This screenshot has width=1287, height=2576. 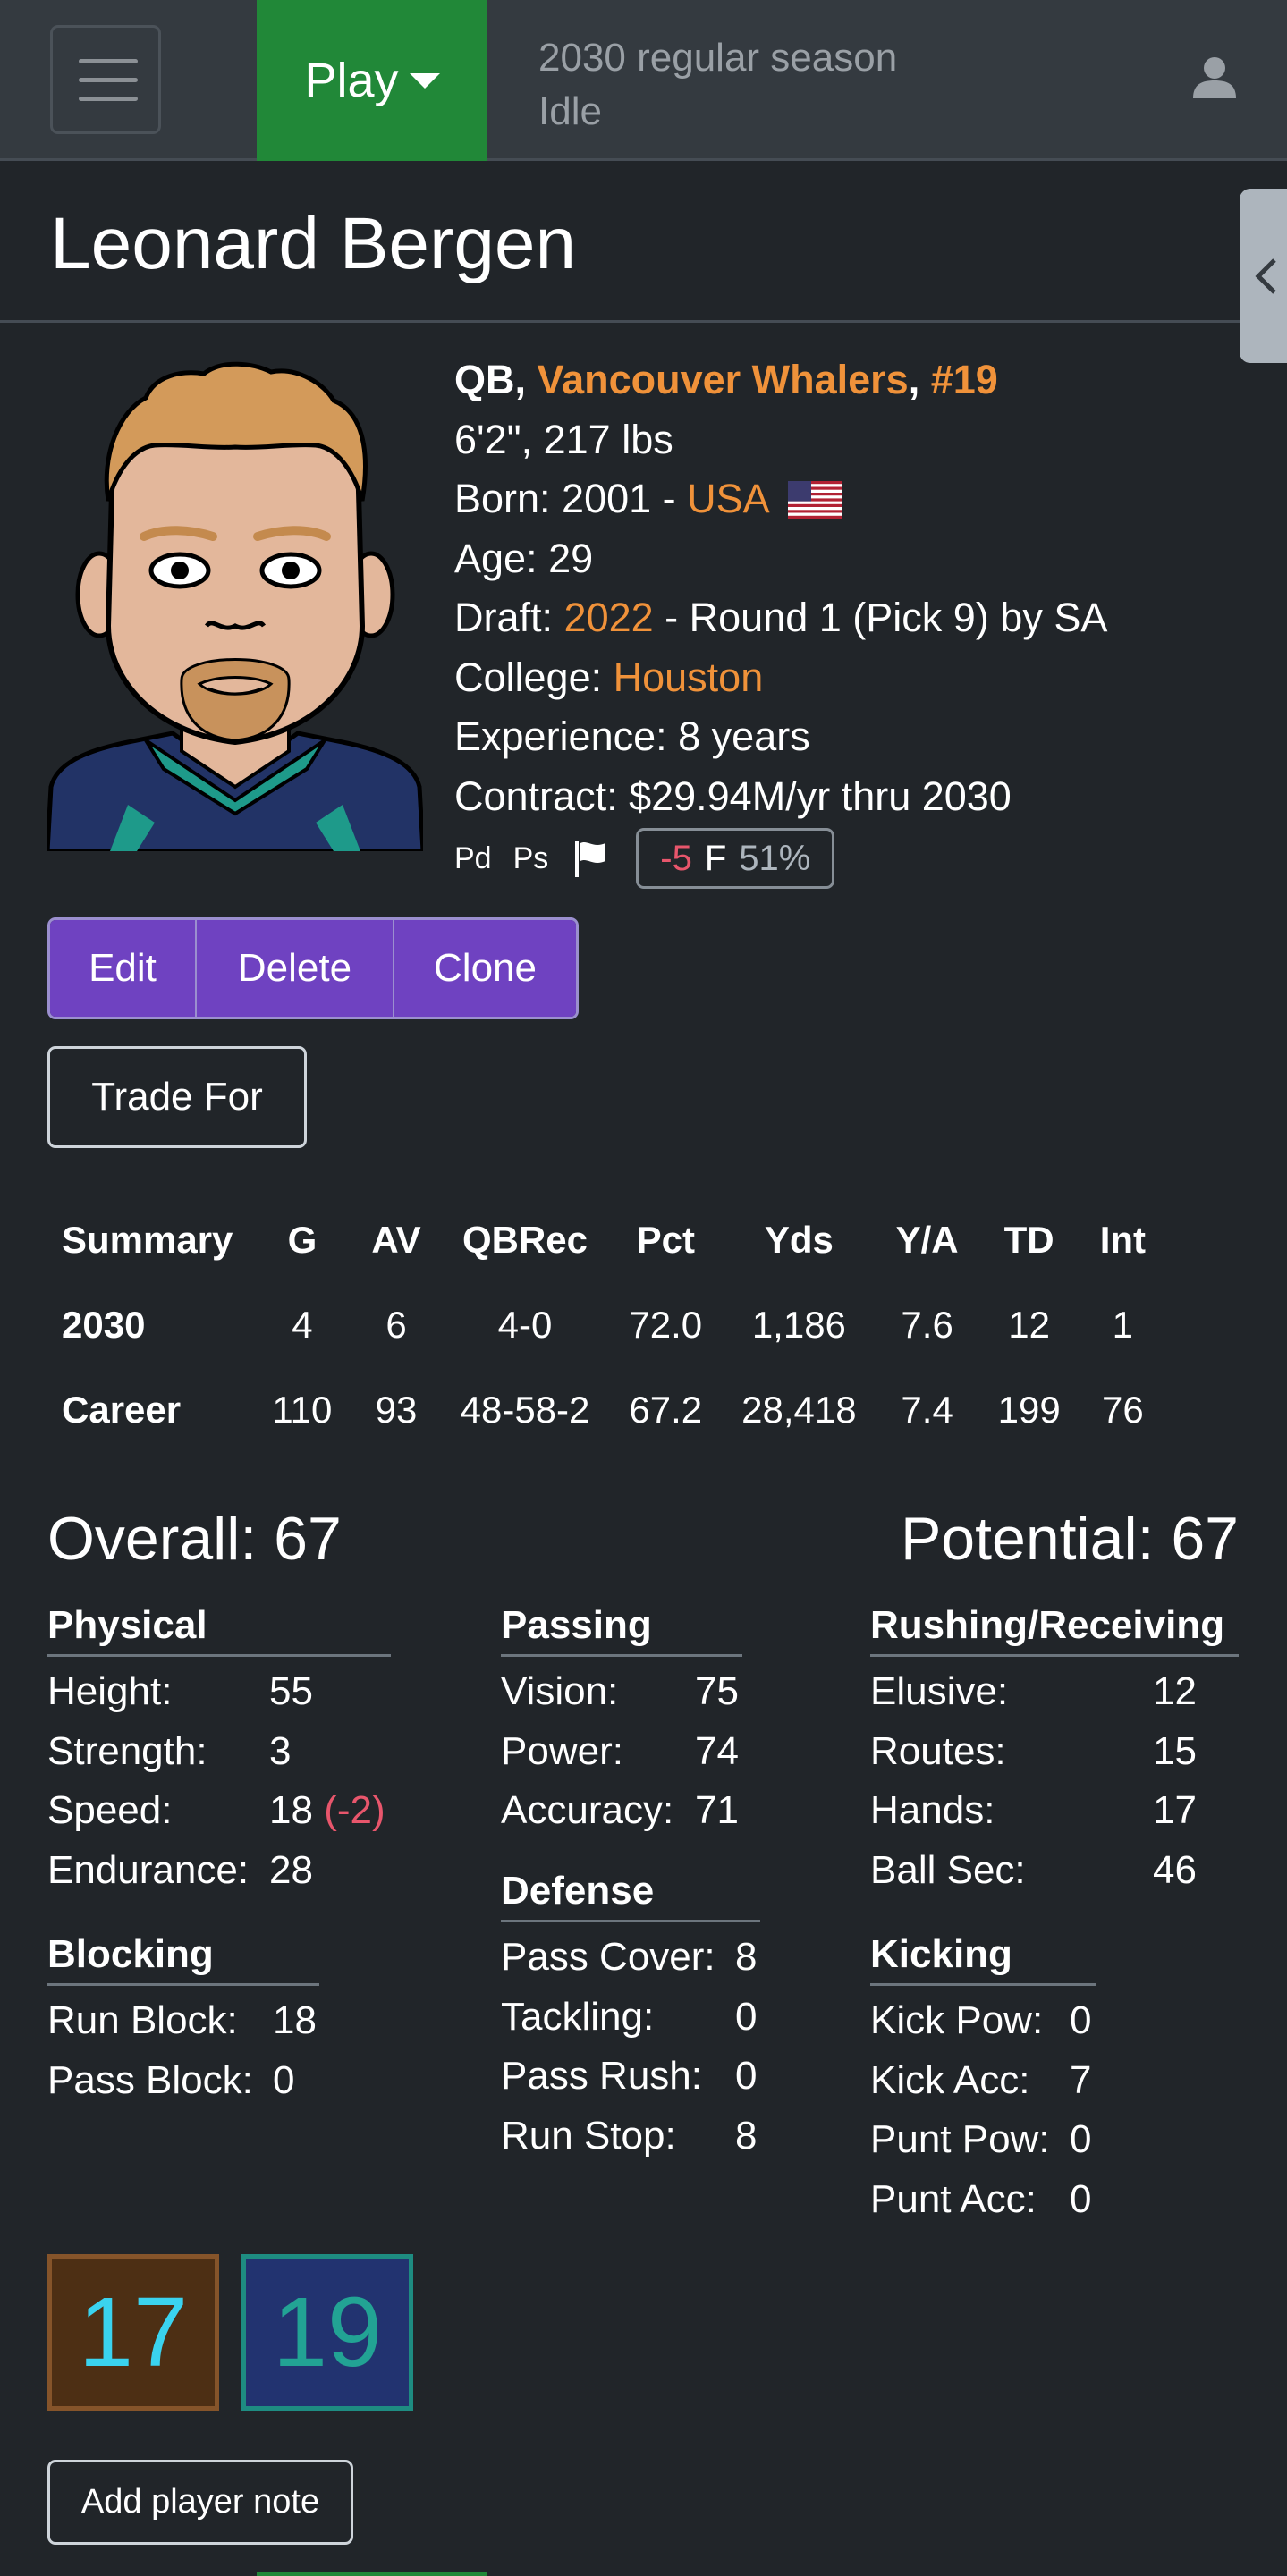 I want to click on rating-row: Hands: 17, so click(x=1054, y=1811).